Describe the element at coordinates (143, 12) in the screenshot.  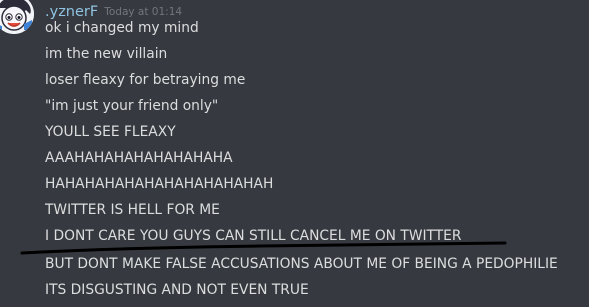
I see `message-timestamp: Today at 01:14` at that location.